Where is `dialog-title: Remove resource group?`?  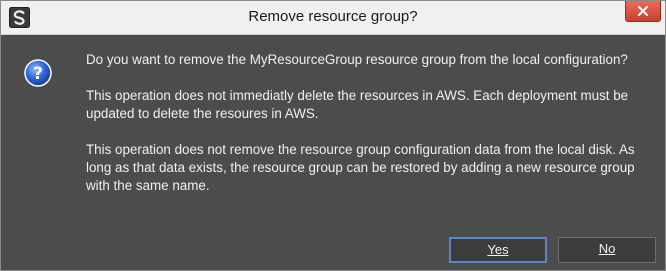 dialog-title: Remove resource group? is located at coordinates (333, 16).